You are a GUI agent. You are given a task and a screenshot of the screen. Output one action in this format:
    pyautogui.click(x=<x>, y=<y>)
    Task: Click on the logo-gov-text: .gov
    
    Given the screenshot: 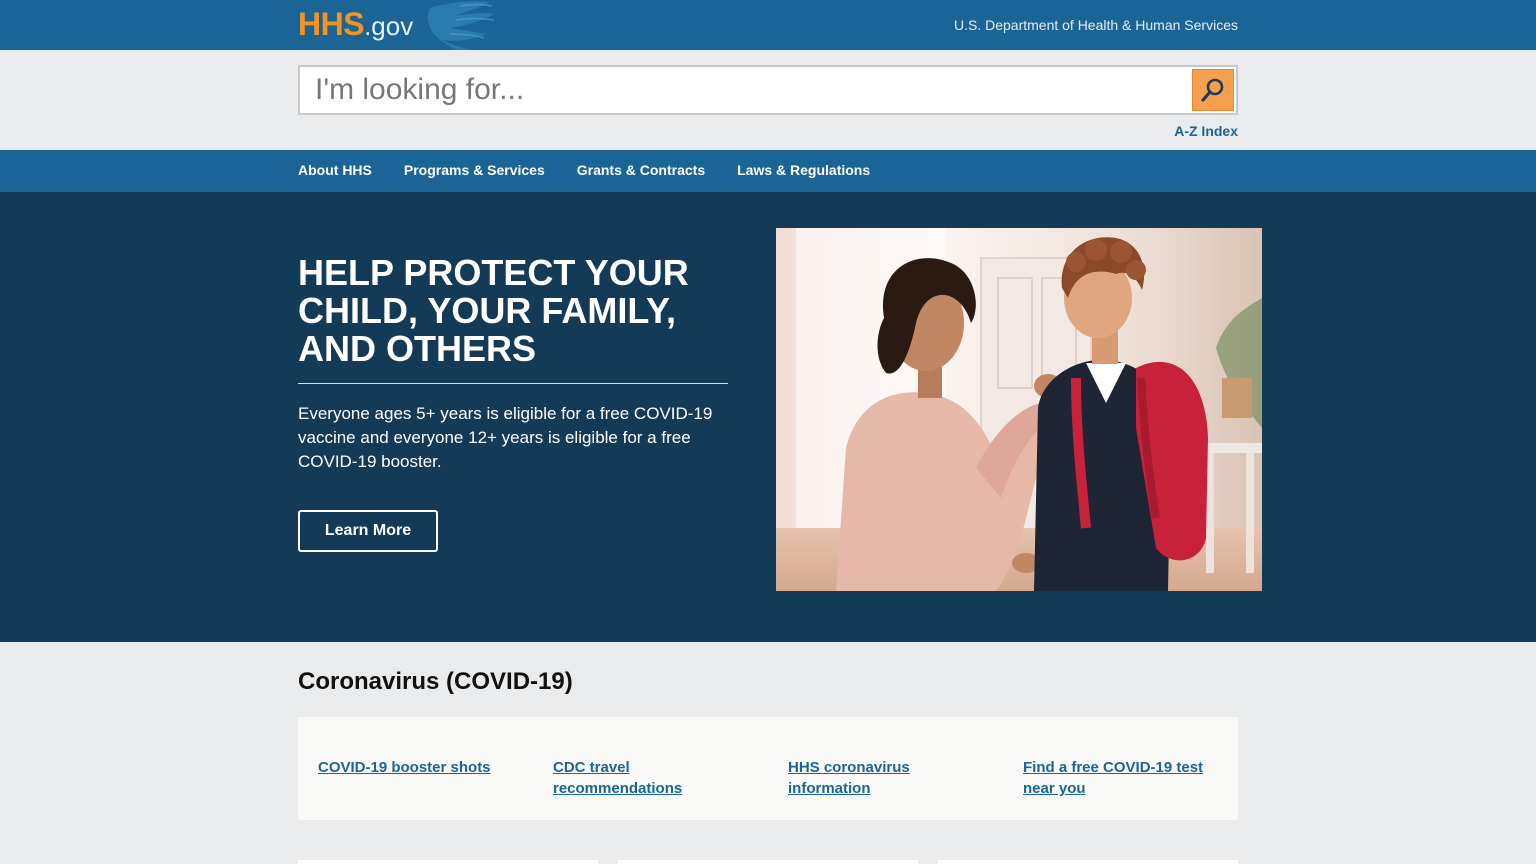 What is the action you would take?
    pyautogui.click(x=389, y=26)
    